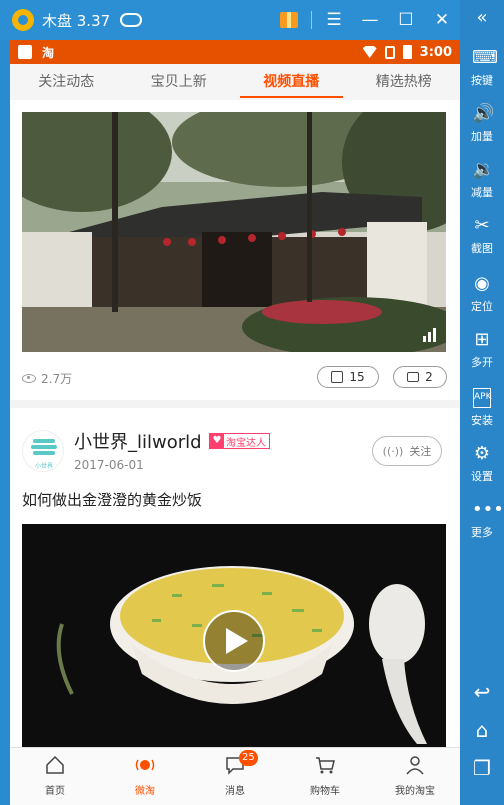 Image resolution: width=504 pixels, height=805 pixels. I want to click on no-sim-icon, so click(389, 52).